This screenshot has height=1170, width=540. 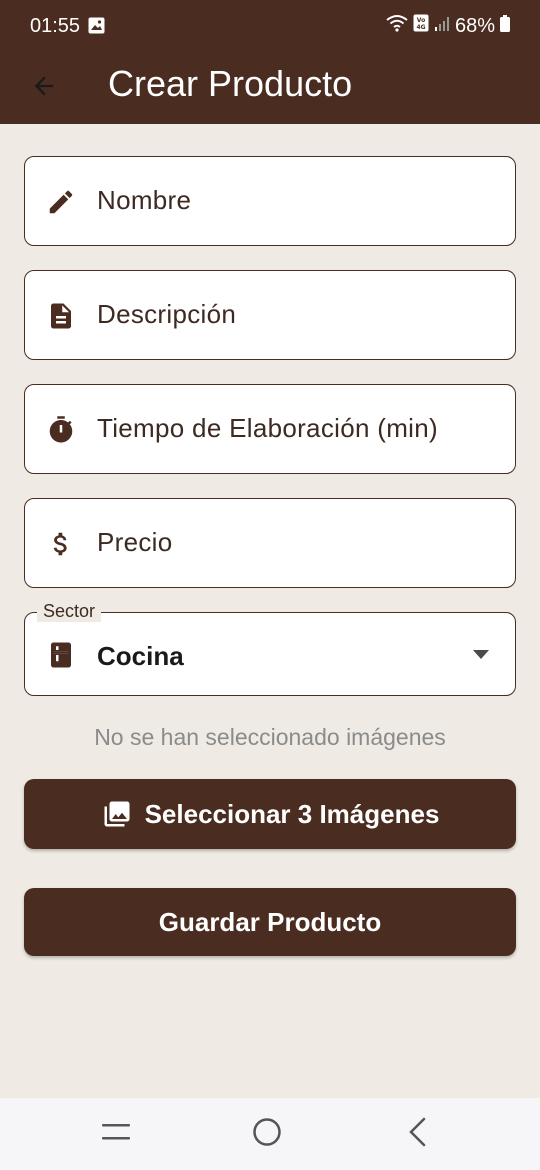 What do you see at coordinates (117, 814) in the screenshot?
I see `photo-library-icon` at bounding box center [117, 814].